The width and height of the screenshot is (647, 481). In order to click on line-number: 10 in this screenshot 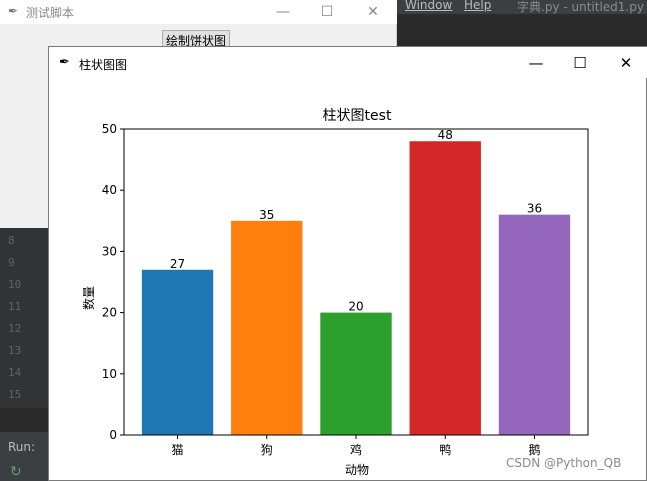, I will do `click(15, 284)`.